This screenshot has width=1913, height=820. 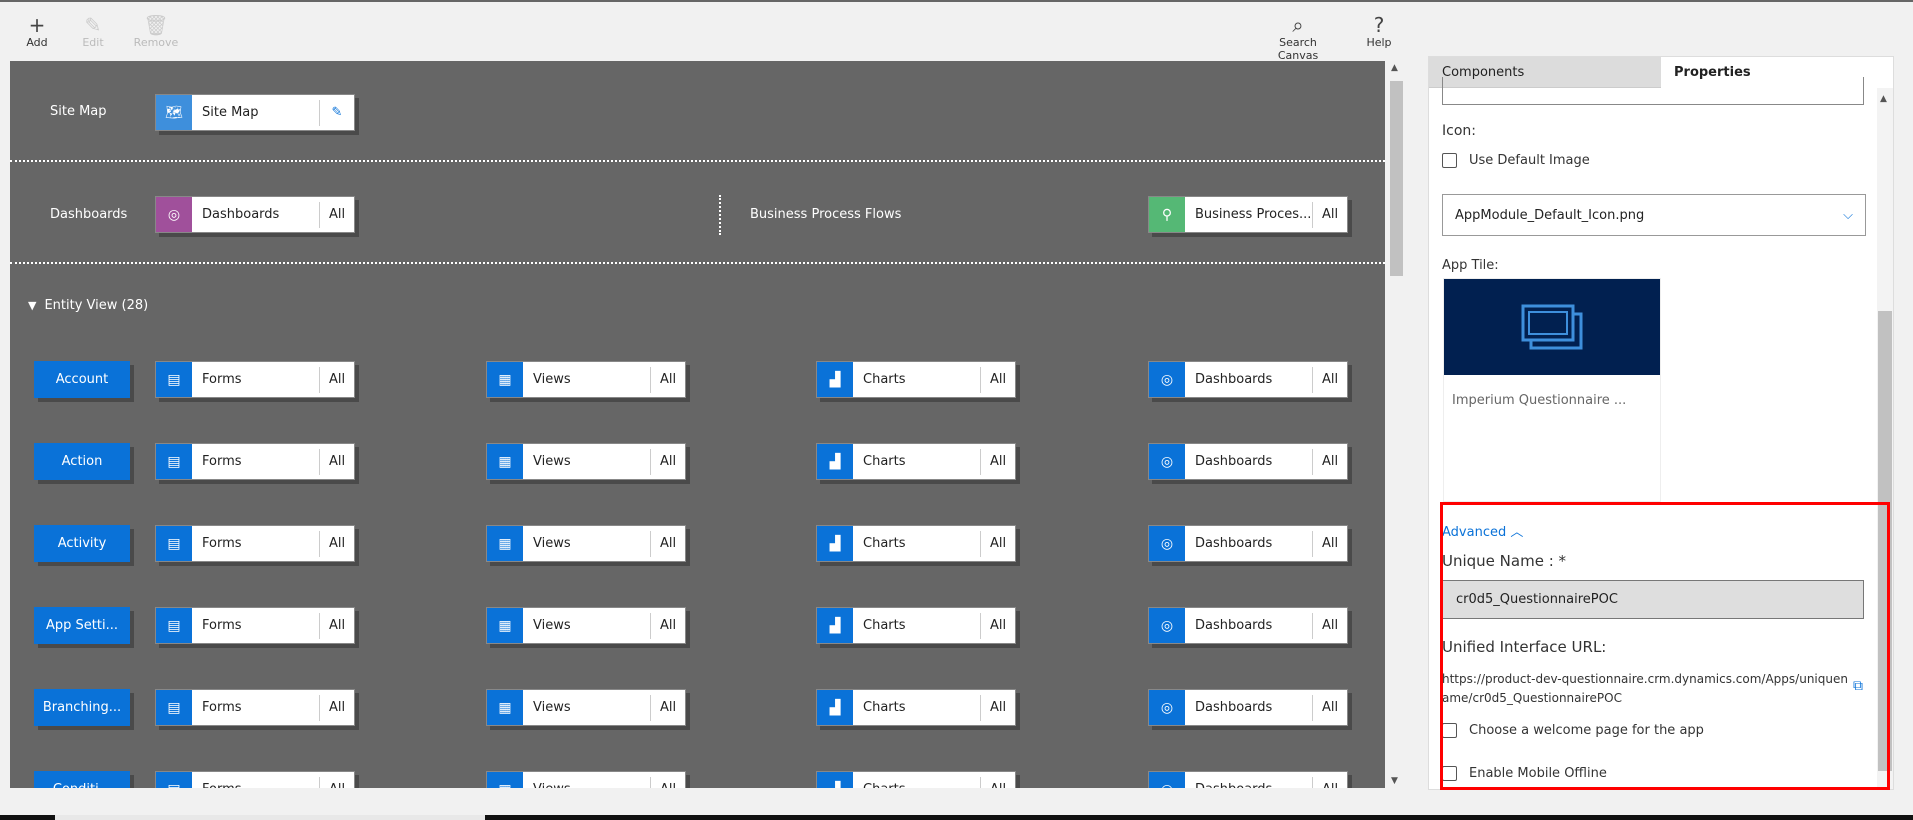 I want to click on panel-scrollbar-thumb, so click(x=1885, y=541).